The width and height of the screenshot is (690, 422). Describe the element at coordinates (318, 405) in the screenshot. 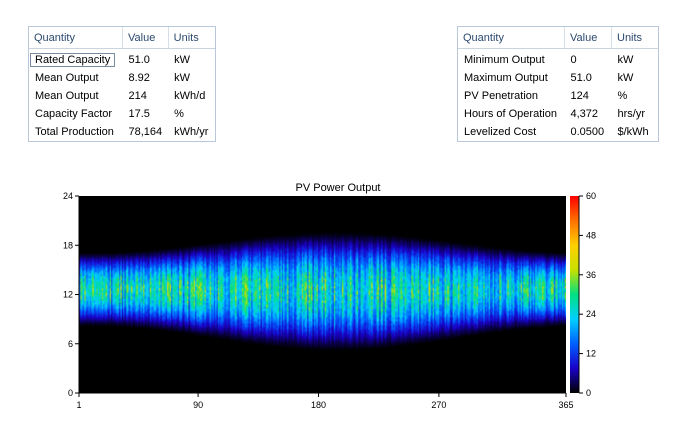

I see `x-tick-label: 180` at that location.